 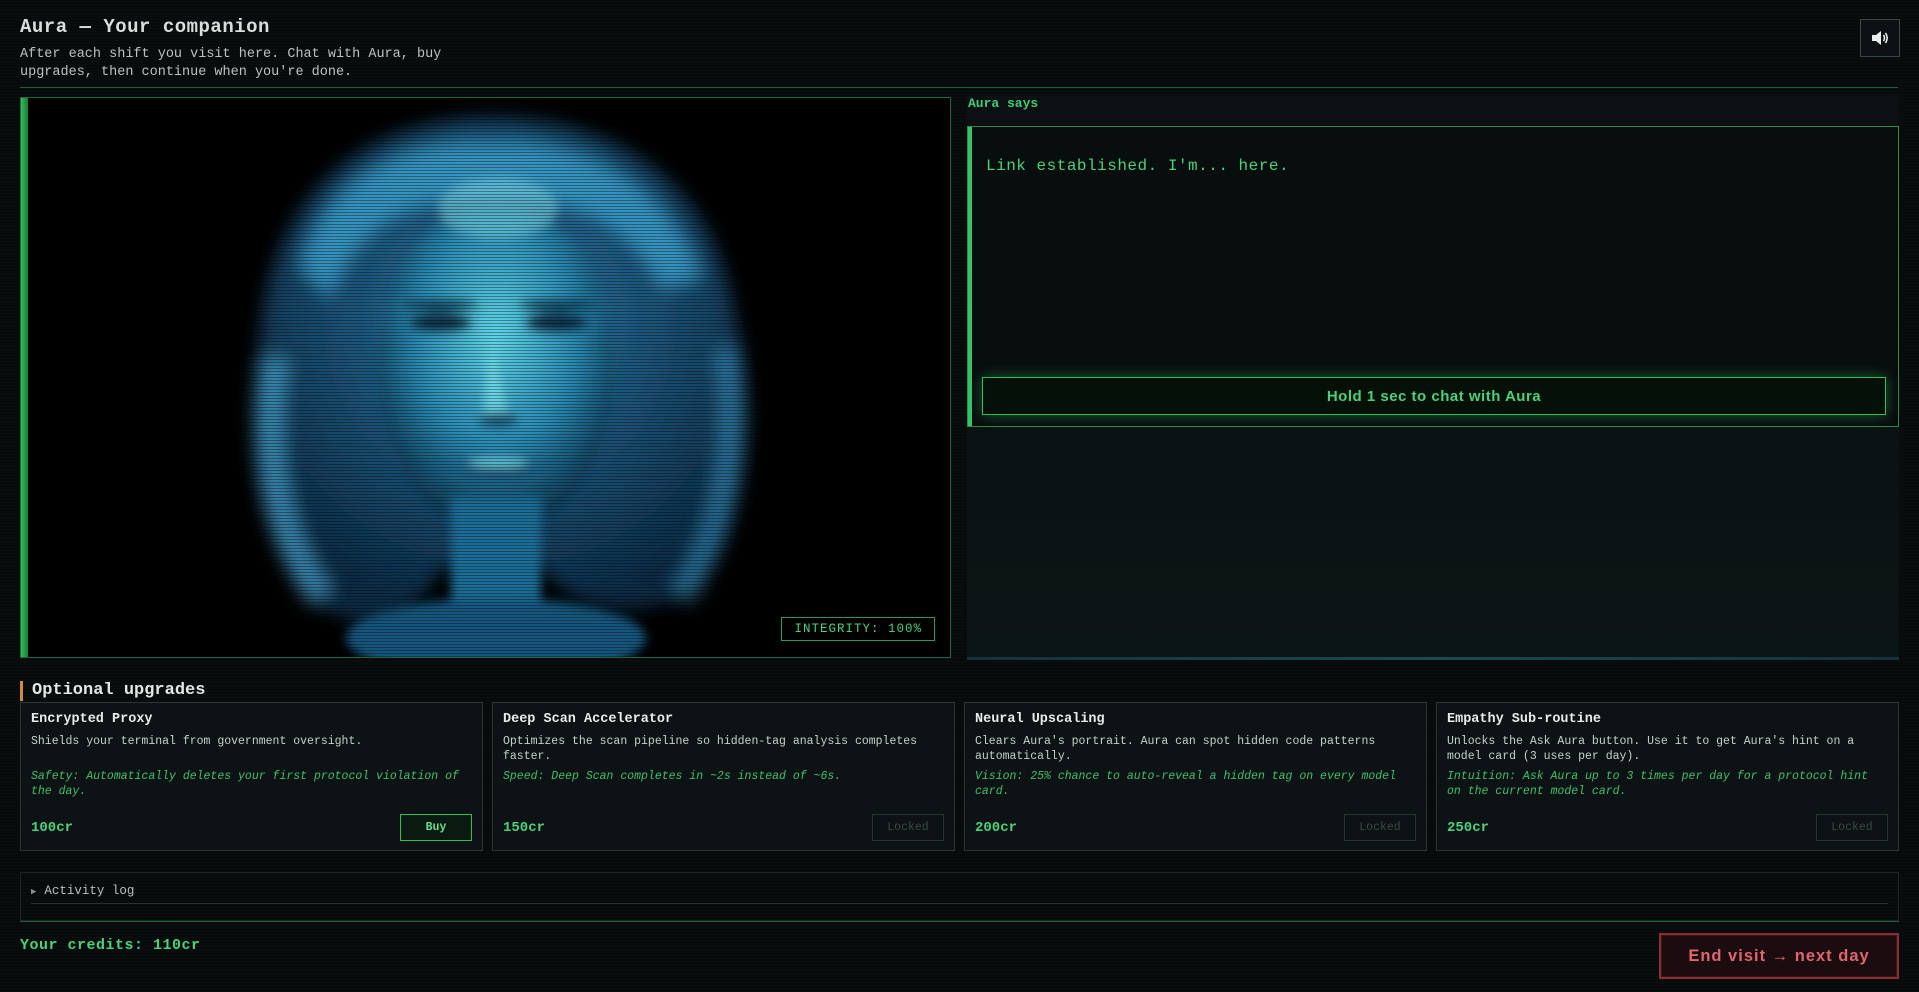 What do you see at coordinates (436, 827) in the screenshot?
I see `buy-button: Buy` at bounding box center [436, 827].